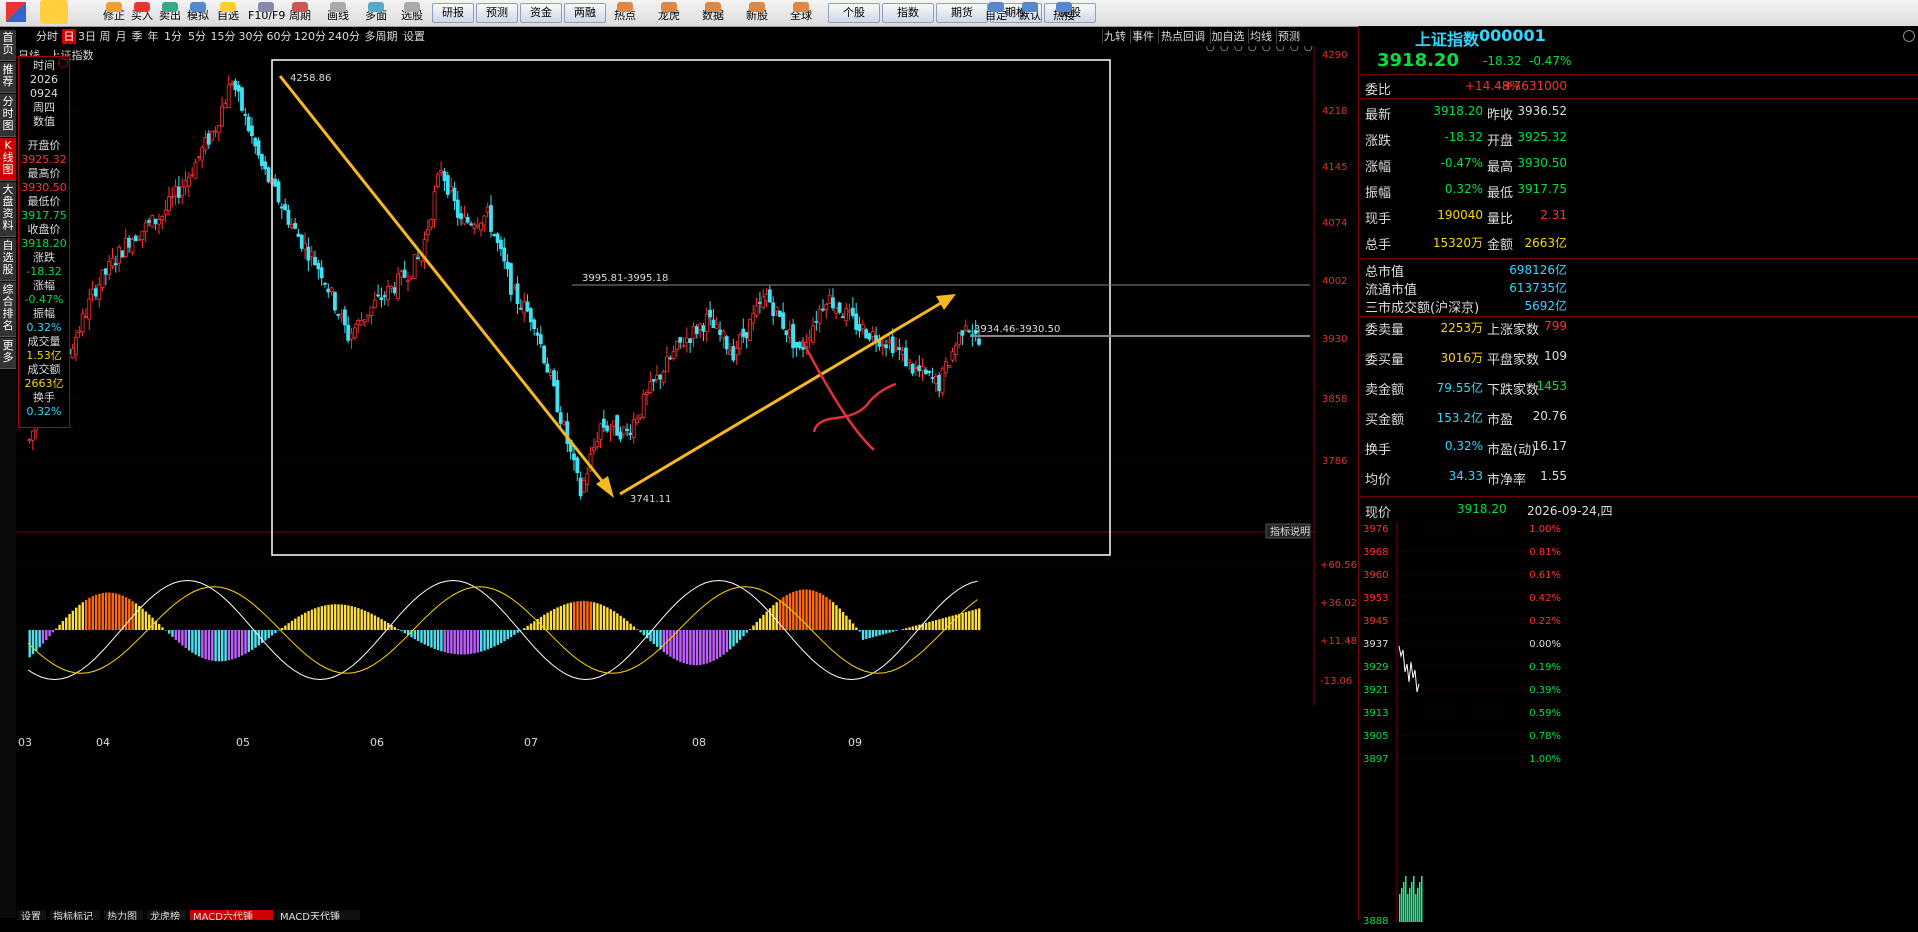 Image resolution: width=1918 pixels, height=932 pixels. I want to click on chart-tool-3: 加自选, so click(1227, 36).